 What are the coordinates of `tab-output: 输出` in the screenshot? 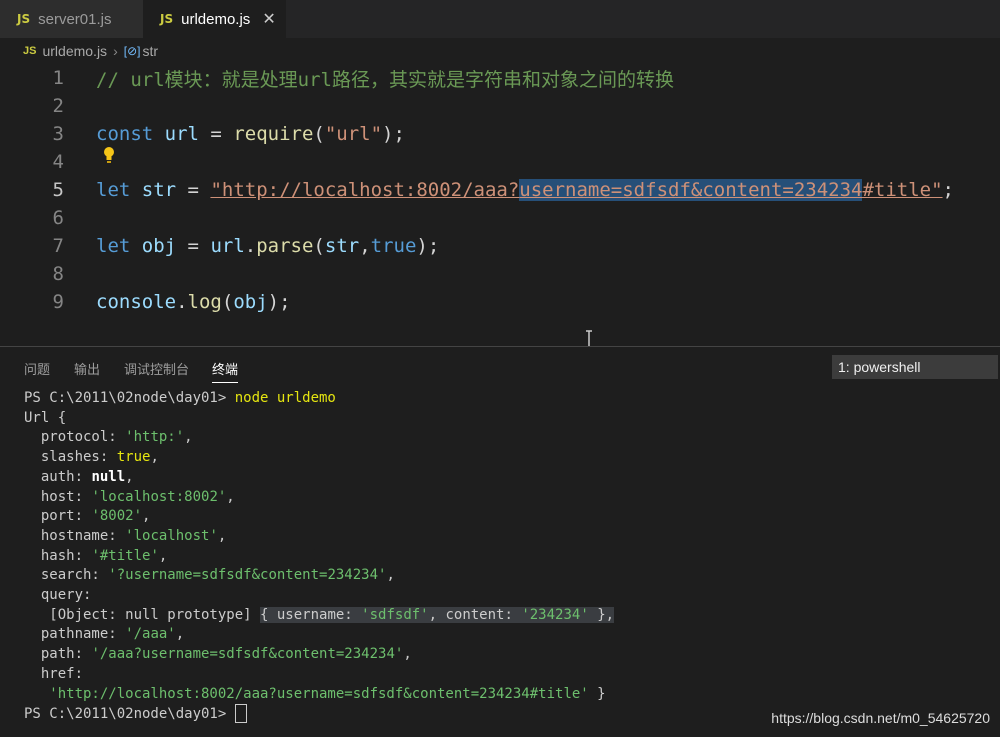 It's located at (87, 368).